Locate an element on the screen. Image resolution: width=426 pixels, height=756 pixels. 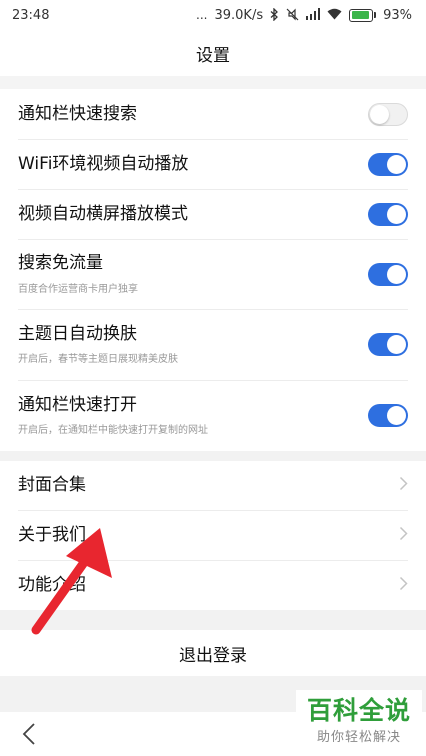
link-label: 封面合集 is located at coordinates (52, 485).